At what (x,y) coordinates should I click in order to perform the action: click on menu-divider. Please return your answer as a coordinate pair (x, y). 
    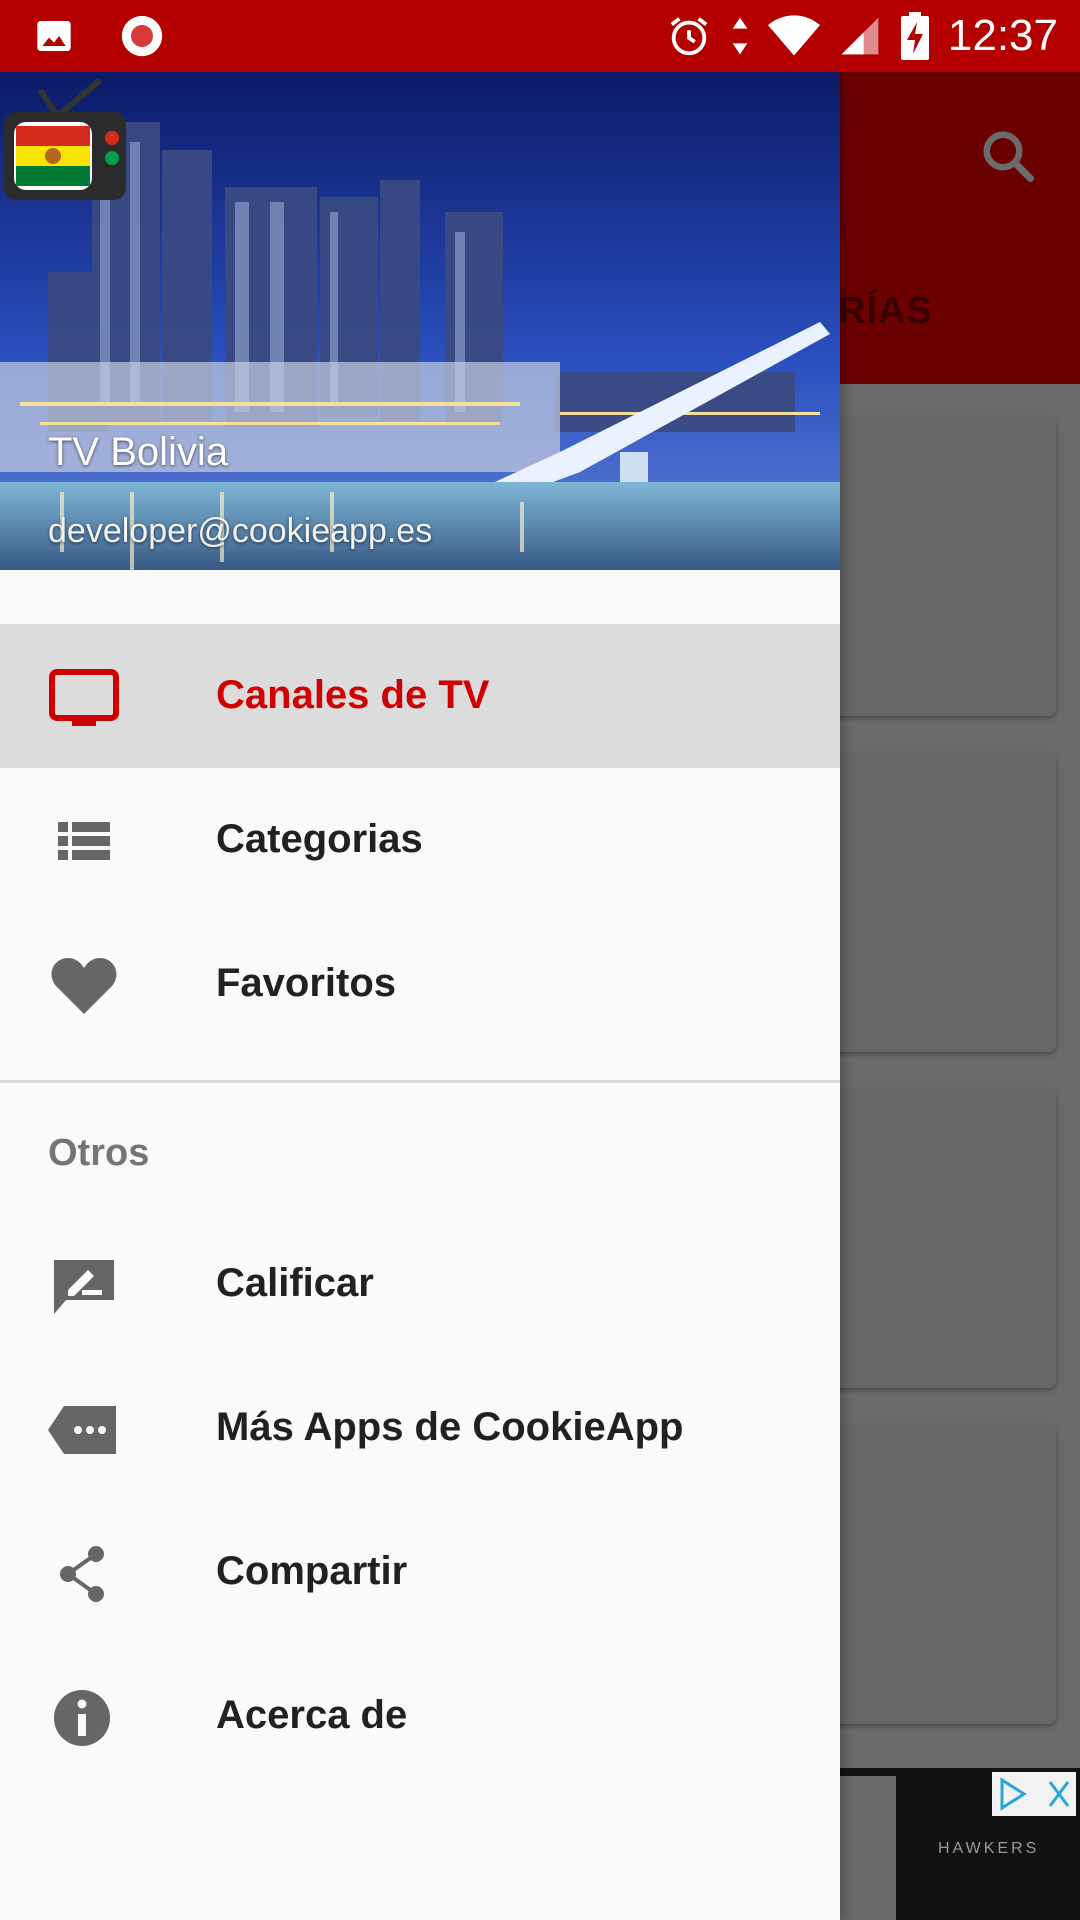
    Looking at the image, I should click on (420, 1081).